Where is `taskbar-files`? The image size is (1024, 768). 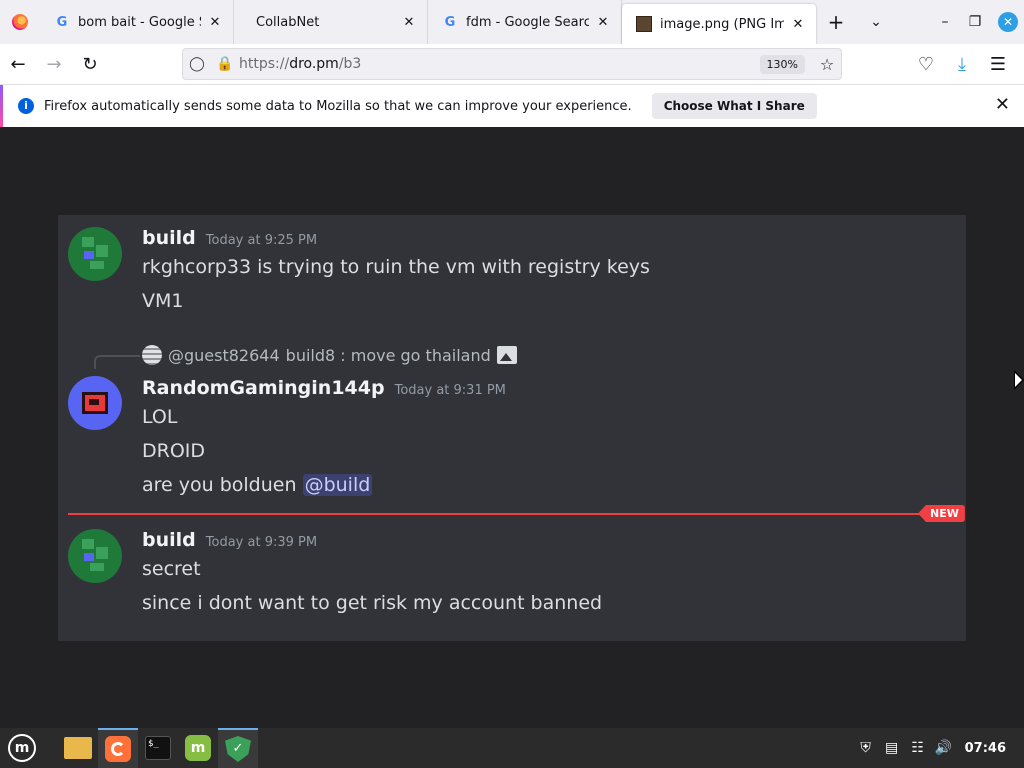
taskbar-files is located at coordinates (78, 748).